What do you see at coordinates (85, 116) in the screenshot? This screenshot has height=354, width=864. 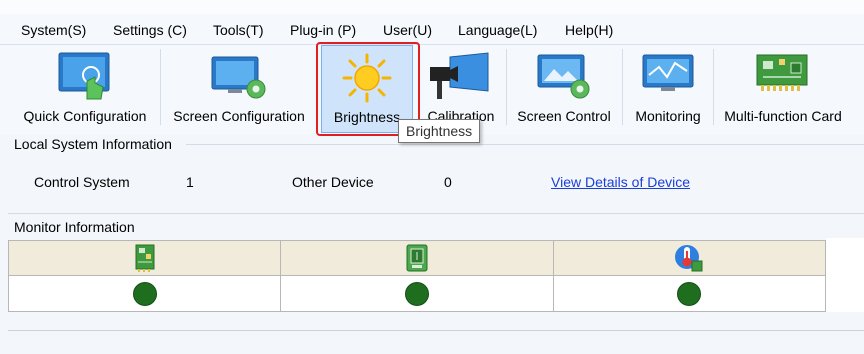 I see `quick-configuration-label: Quick Configuration` at bounding box center [85, 116].